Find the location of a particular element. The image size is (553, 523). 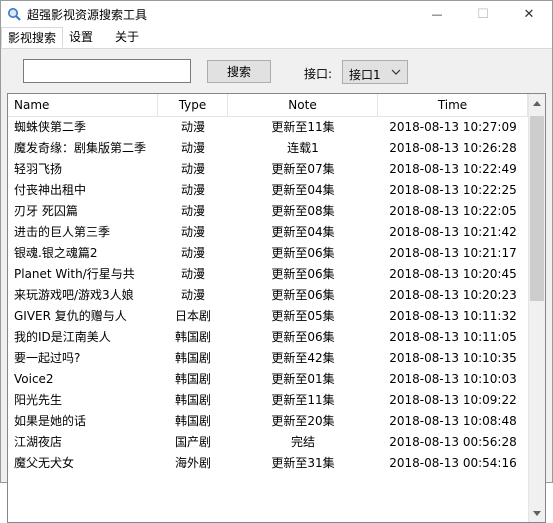

cell-note: 连载1 is located at coordinates (303, 148).